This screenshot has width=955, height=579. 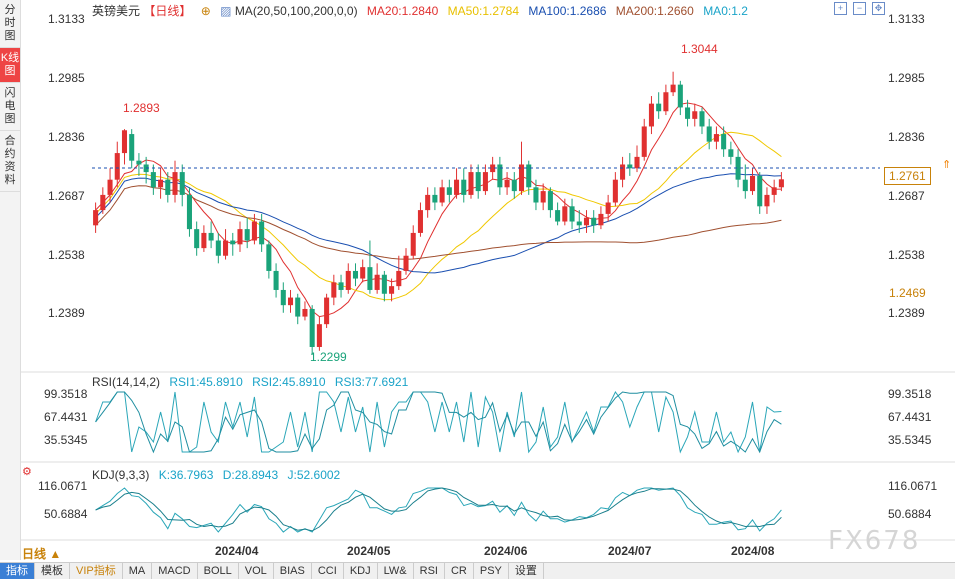 What do you see at coordinates (506, 551) in the screenshot?
I see `date-tick: 2024/06` at bounding box center [506, 551].